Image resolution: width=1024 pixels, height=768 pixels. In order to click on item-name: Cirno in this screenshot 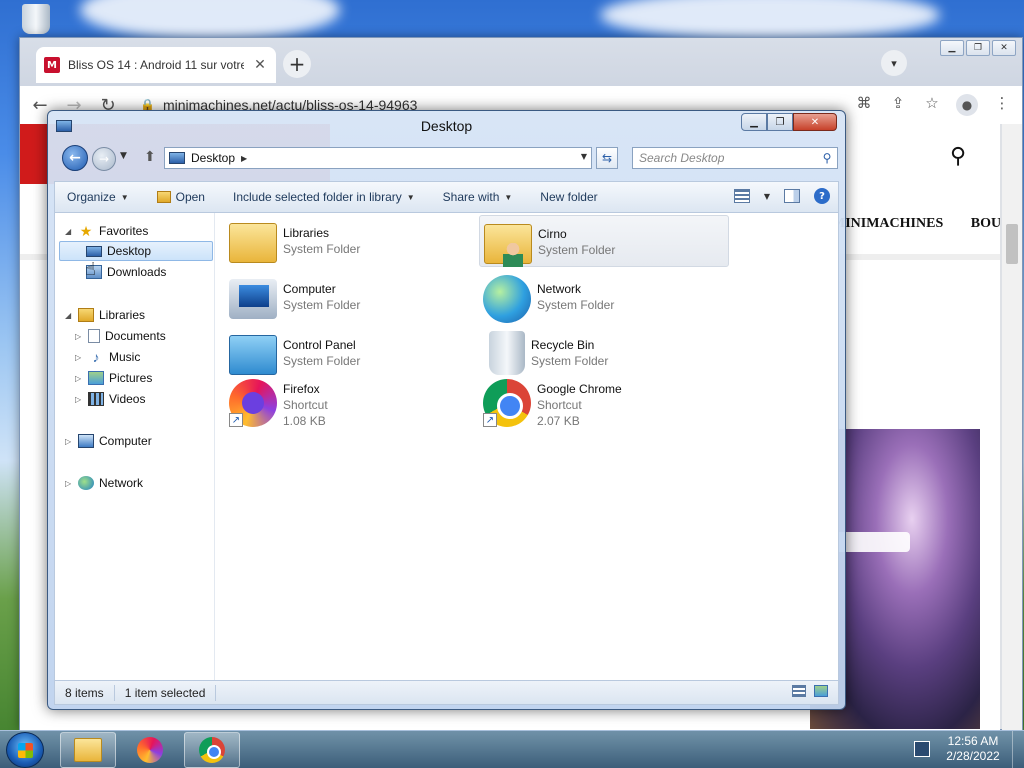, I will do `click(552, 234)`.